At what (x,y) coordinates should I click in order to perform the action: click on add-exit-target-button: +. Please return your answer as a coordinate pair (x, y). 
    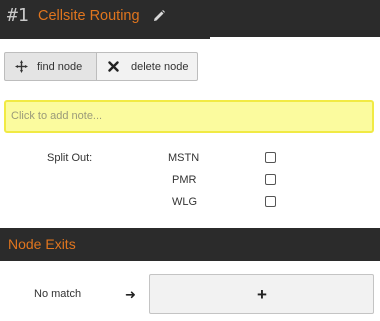
    Looking at the image, I should click on (261, 294).